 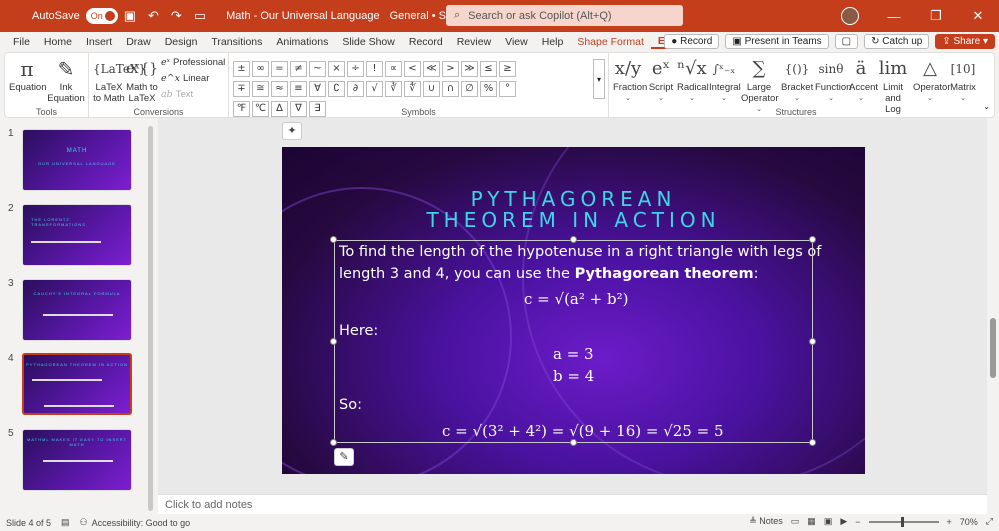 What do you see at coordinates (355, 89) in the screenshot?
I see `symbol-button: ∂` at bounding box center [355, 89].